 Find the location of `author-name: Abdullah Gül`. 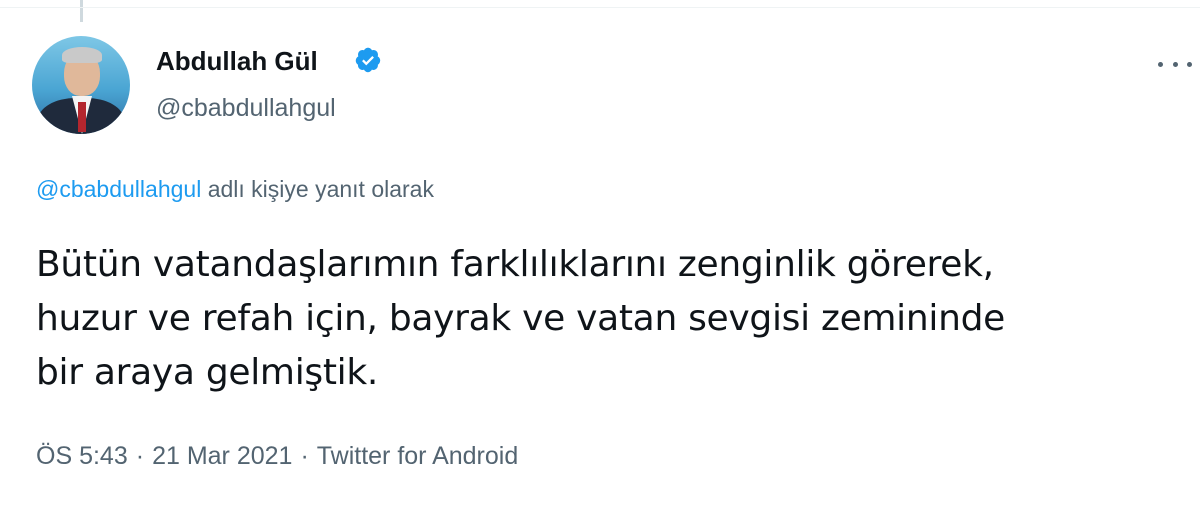

author-name: Abdullah Gül is located at coordinates (237, 61).